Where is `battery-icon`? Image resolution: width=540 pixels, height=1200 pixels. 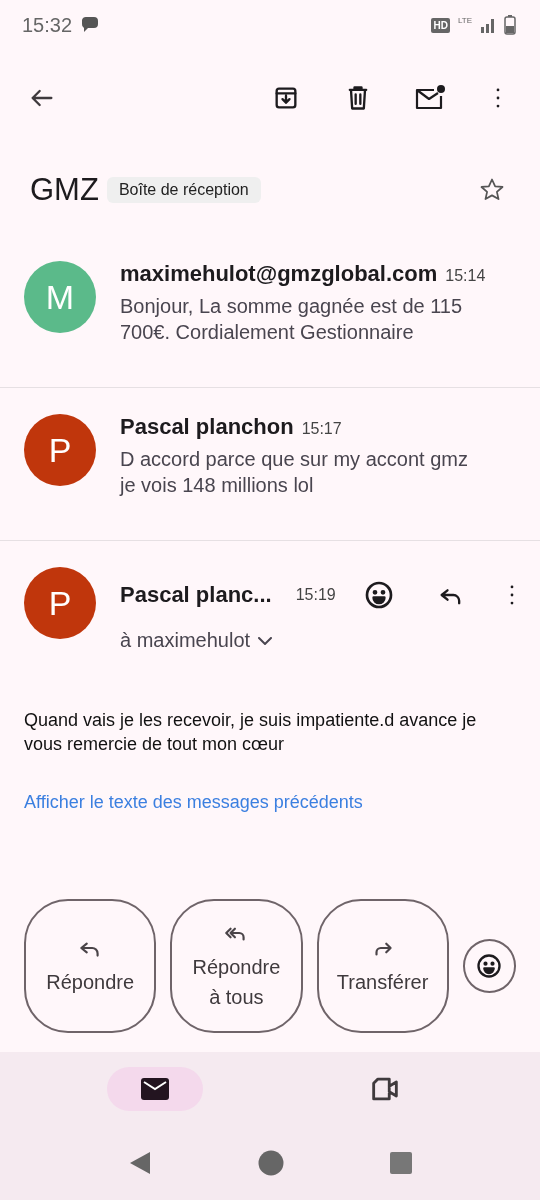 battery-icon is located at coordinates (510, 25).